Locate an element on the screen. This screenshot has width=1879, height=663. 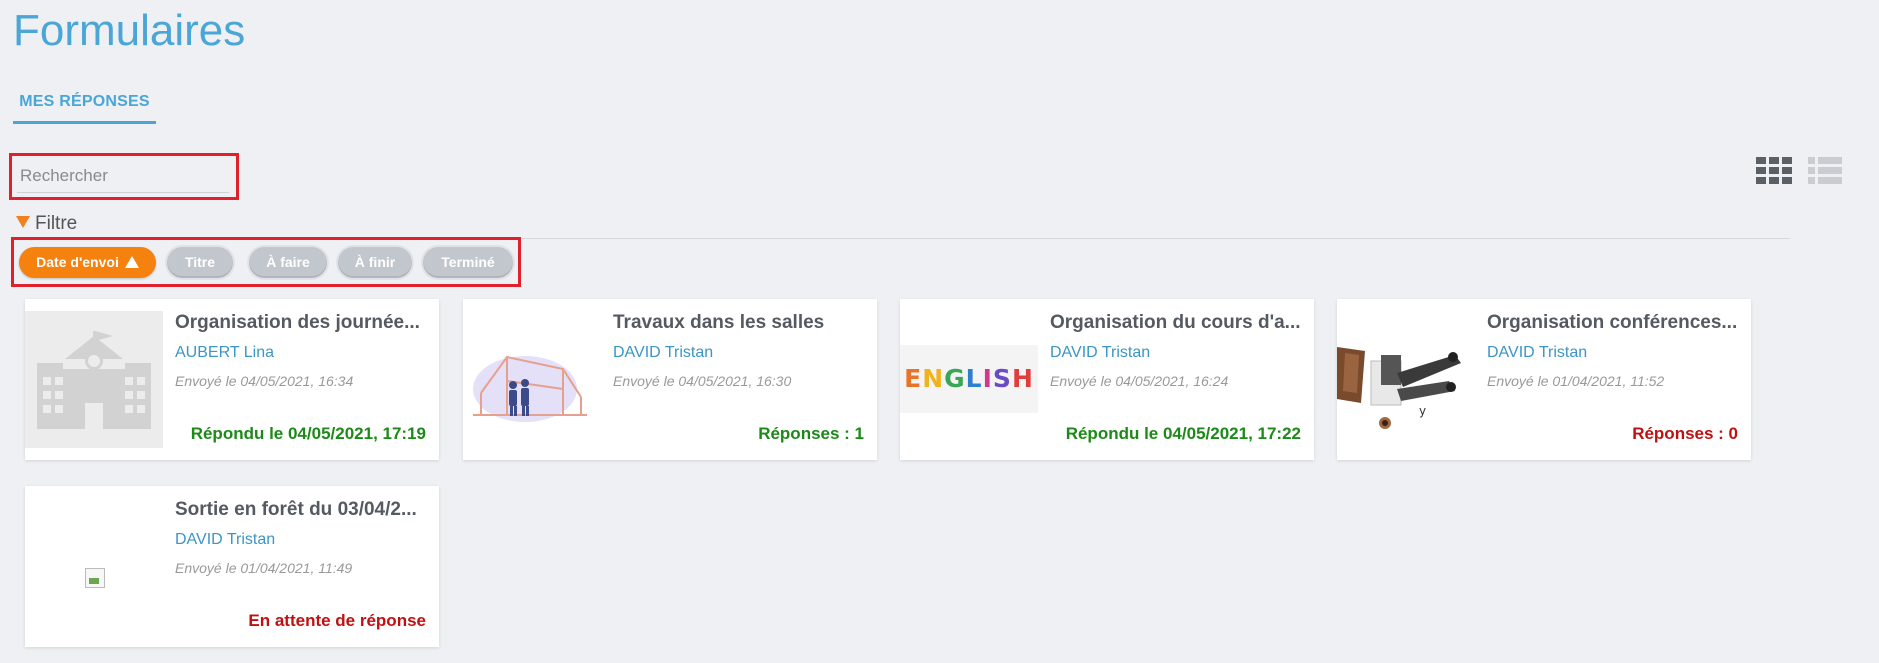
card-status: En attente de réponse is located at coordinates (337, 620).